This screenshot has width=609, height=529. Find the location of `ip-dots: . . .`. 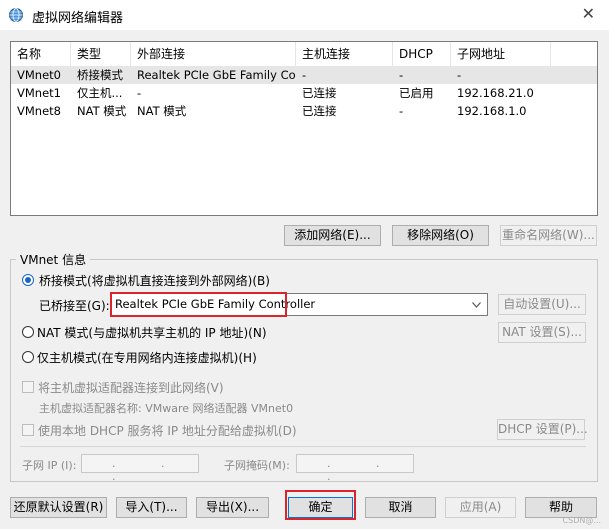

ip-dots: . . . is located at coordinates (149, 470).